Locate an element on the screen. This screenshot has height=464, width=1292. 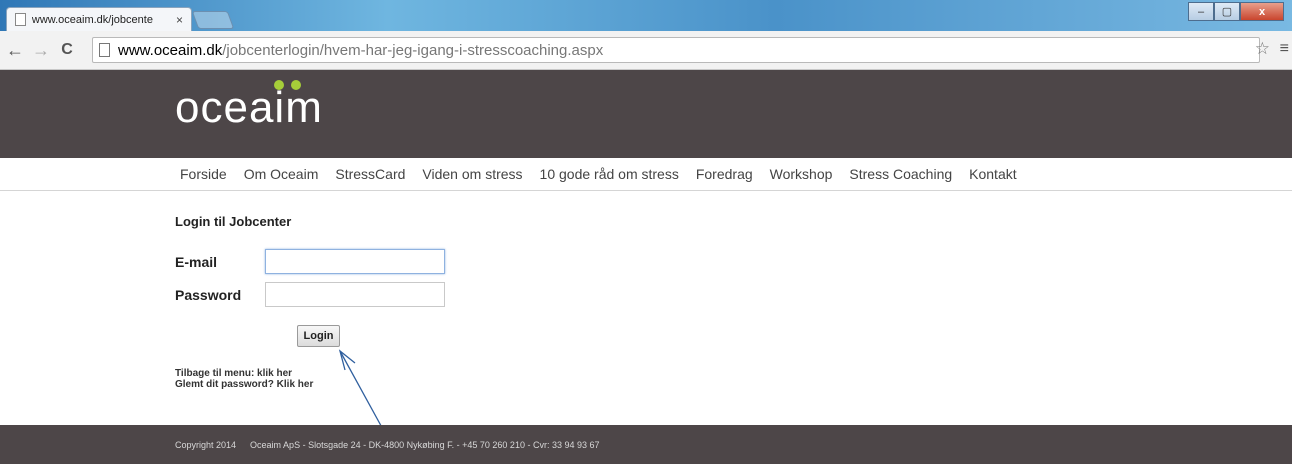
logo-text: oceaim is located at coordinates (249, 107).